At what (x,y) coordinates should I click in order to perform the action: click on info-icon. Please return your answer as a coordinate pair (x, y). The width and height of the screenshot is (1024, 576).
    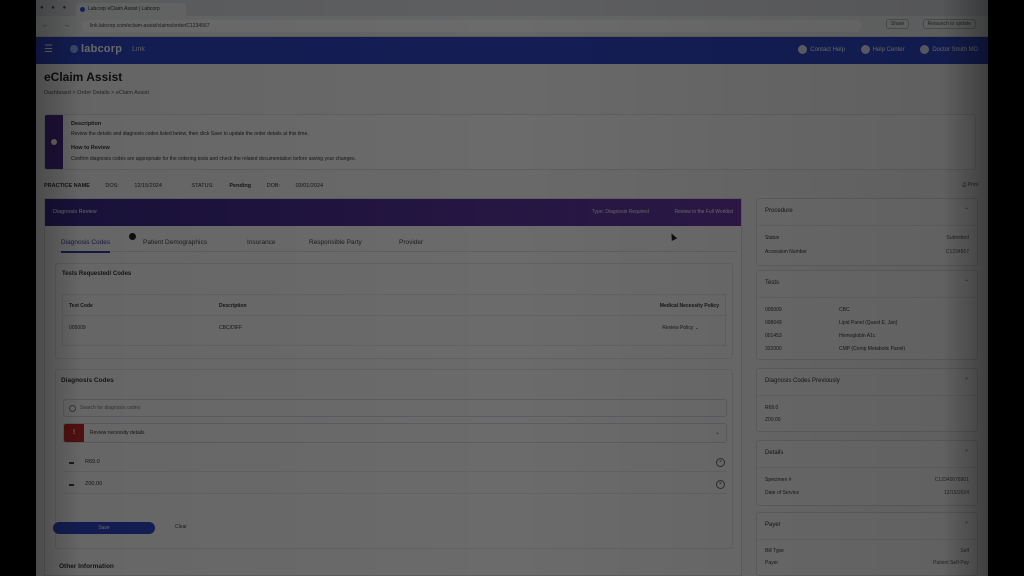
    Looking at the image, I should click on (54, 142).